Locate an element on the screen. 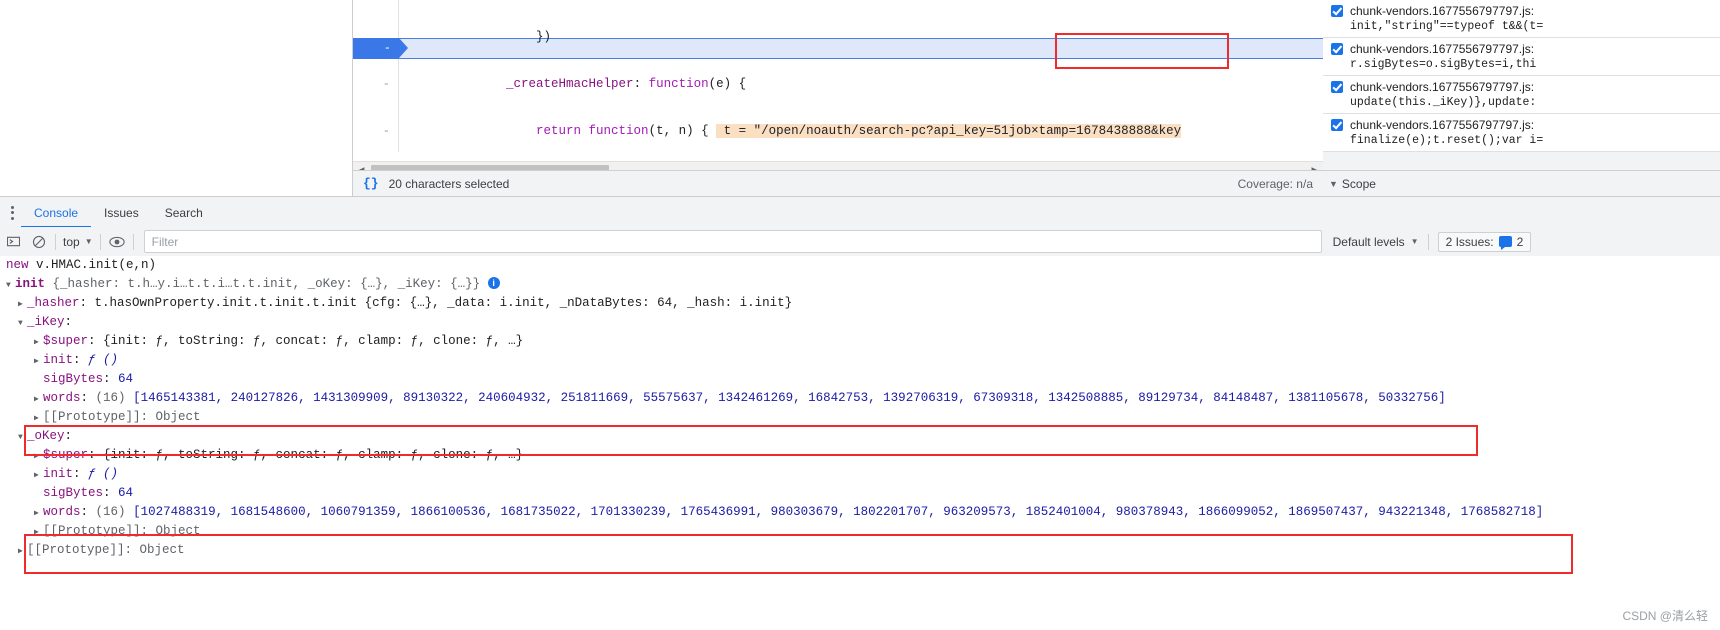 The height and width of the screenshot is (630, 1720). ikey-proto: [[Prototype]]: Object is located at coordinates (860, 417).